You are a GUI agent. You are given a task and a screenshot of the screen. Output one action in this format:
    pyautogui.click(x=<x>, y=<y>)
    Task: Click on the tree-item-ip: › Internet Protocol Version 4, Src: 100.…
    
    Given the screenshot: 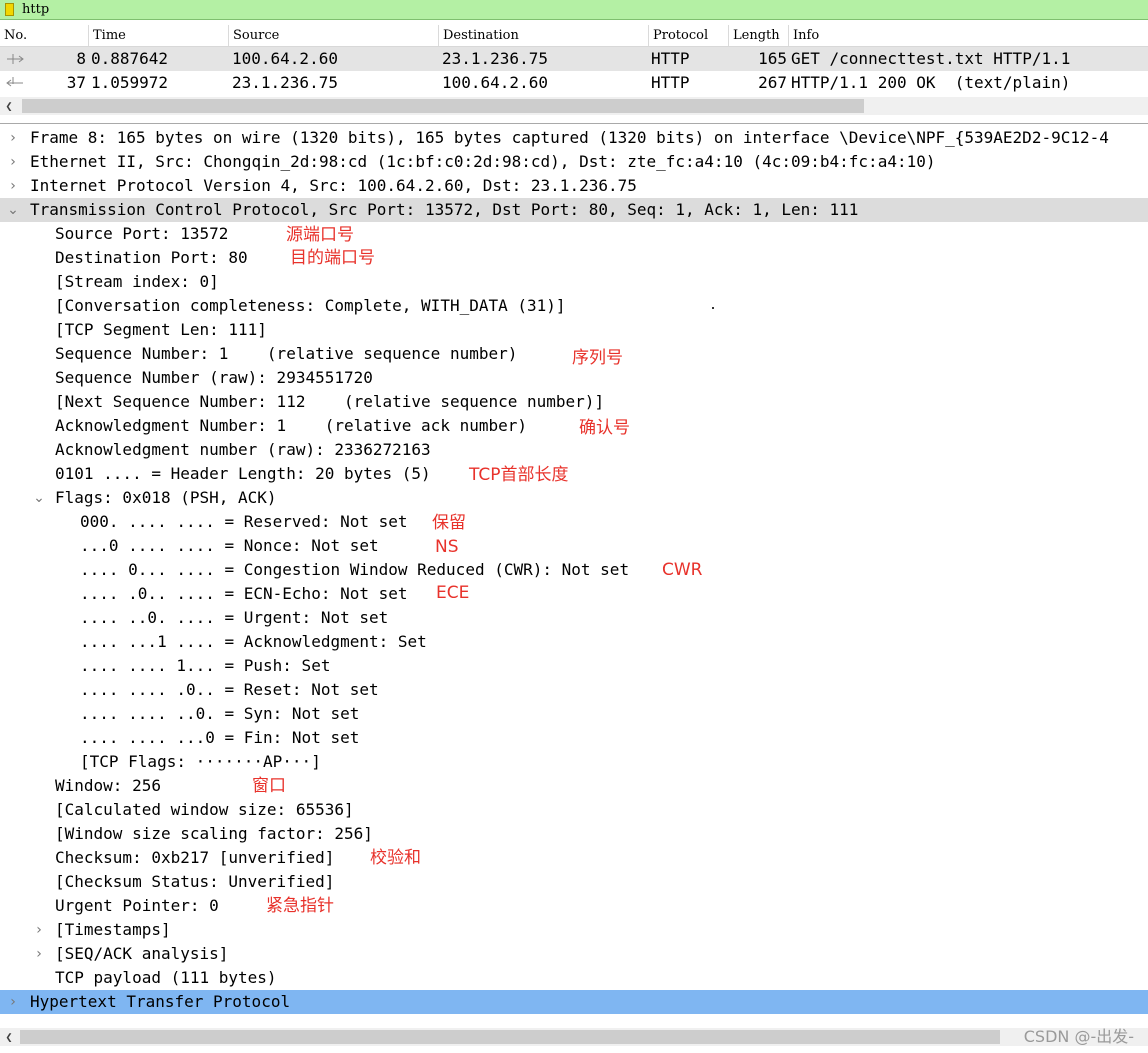 What is the action you would take?
    pyautogui.click(x=574, y=186)
    